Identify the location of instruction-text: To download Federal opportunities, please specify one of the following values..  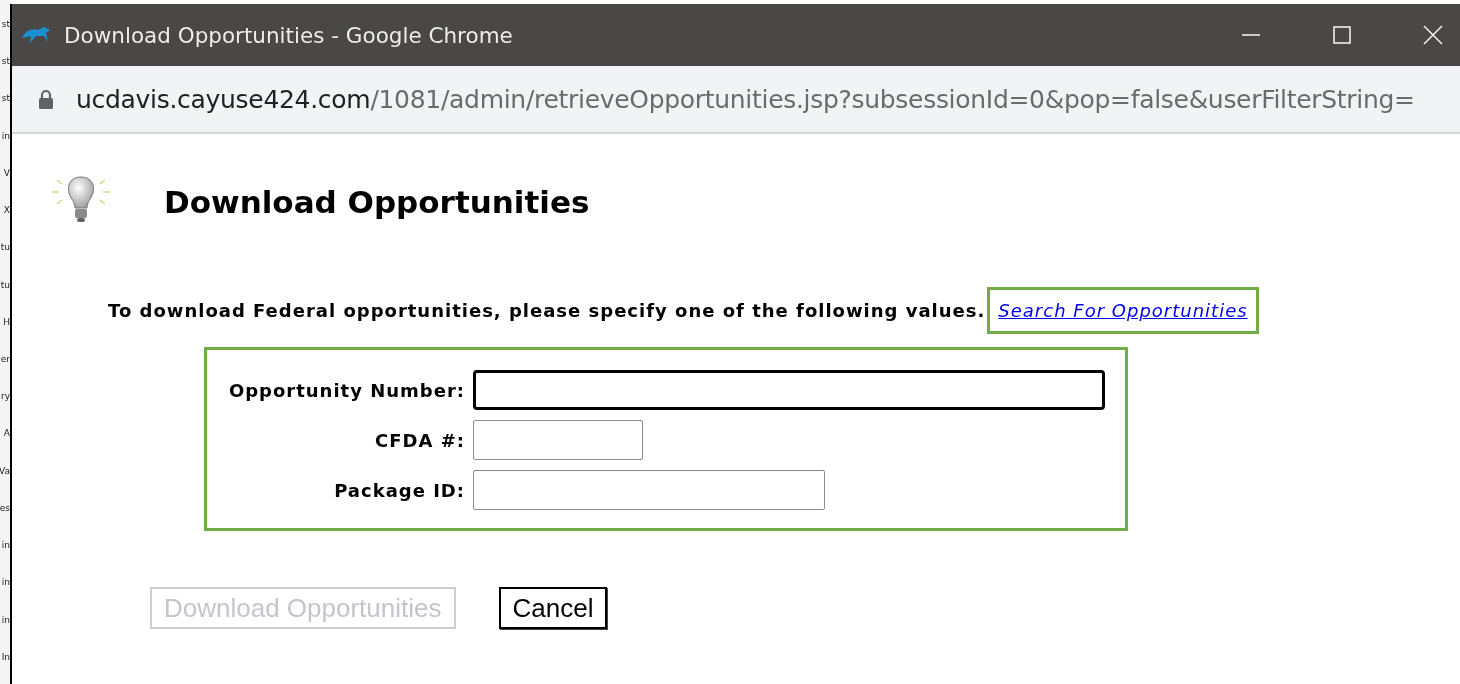
(547, 310).